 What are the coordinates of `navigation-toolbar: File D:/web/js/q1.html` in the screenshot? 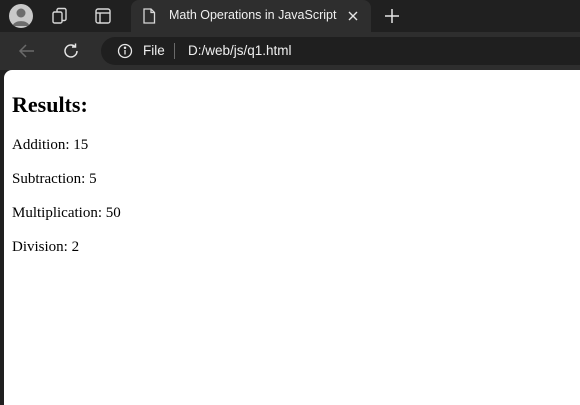 It's located at (290, 51).